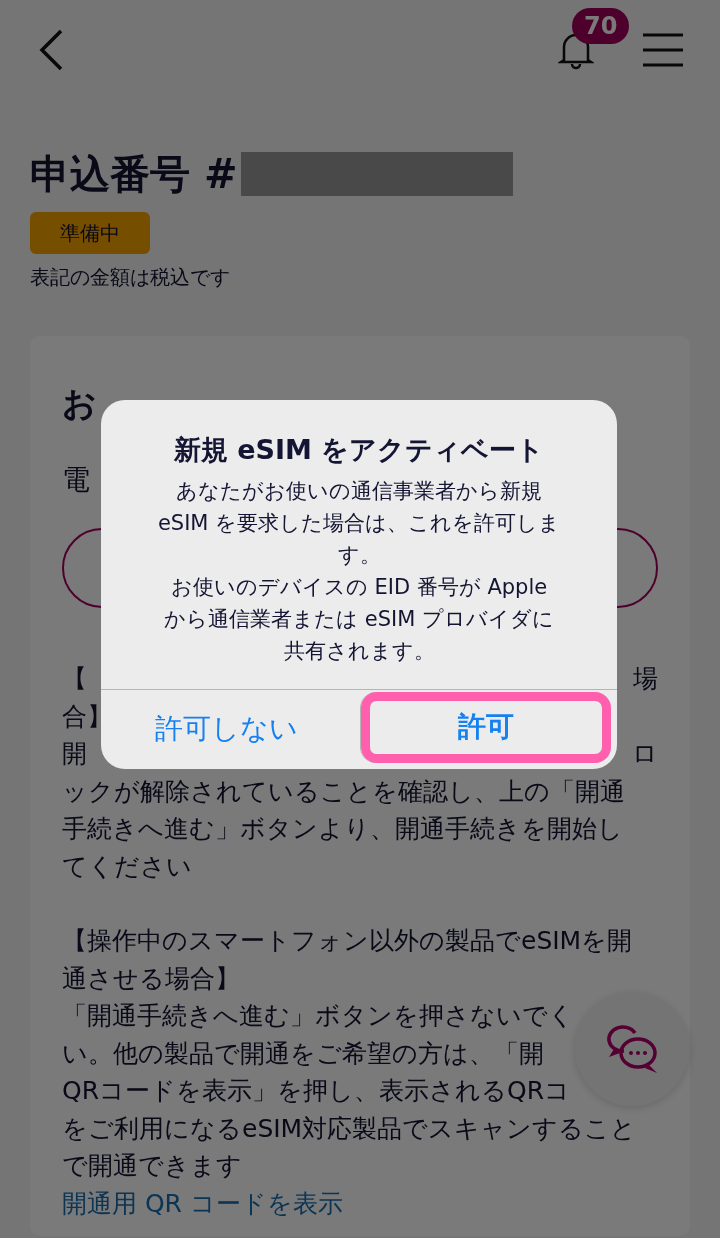  Describe the element at coordinates (74, 754) in the screenshot. I see `body-text: 開` at that location.